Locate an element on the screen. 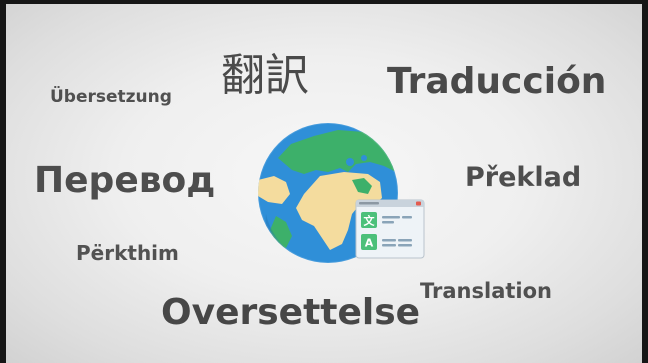 This screenshot has height=363, width=648. word-german: Übersetzung is located at coordinates (111, 97).